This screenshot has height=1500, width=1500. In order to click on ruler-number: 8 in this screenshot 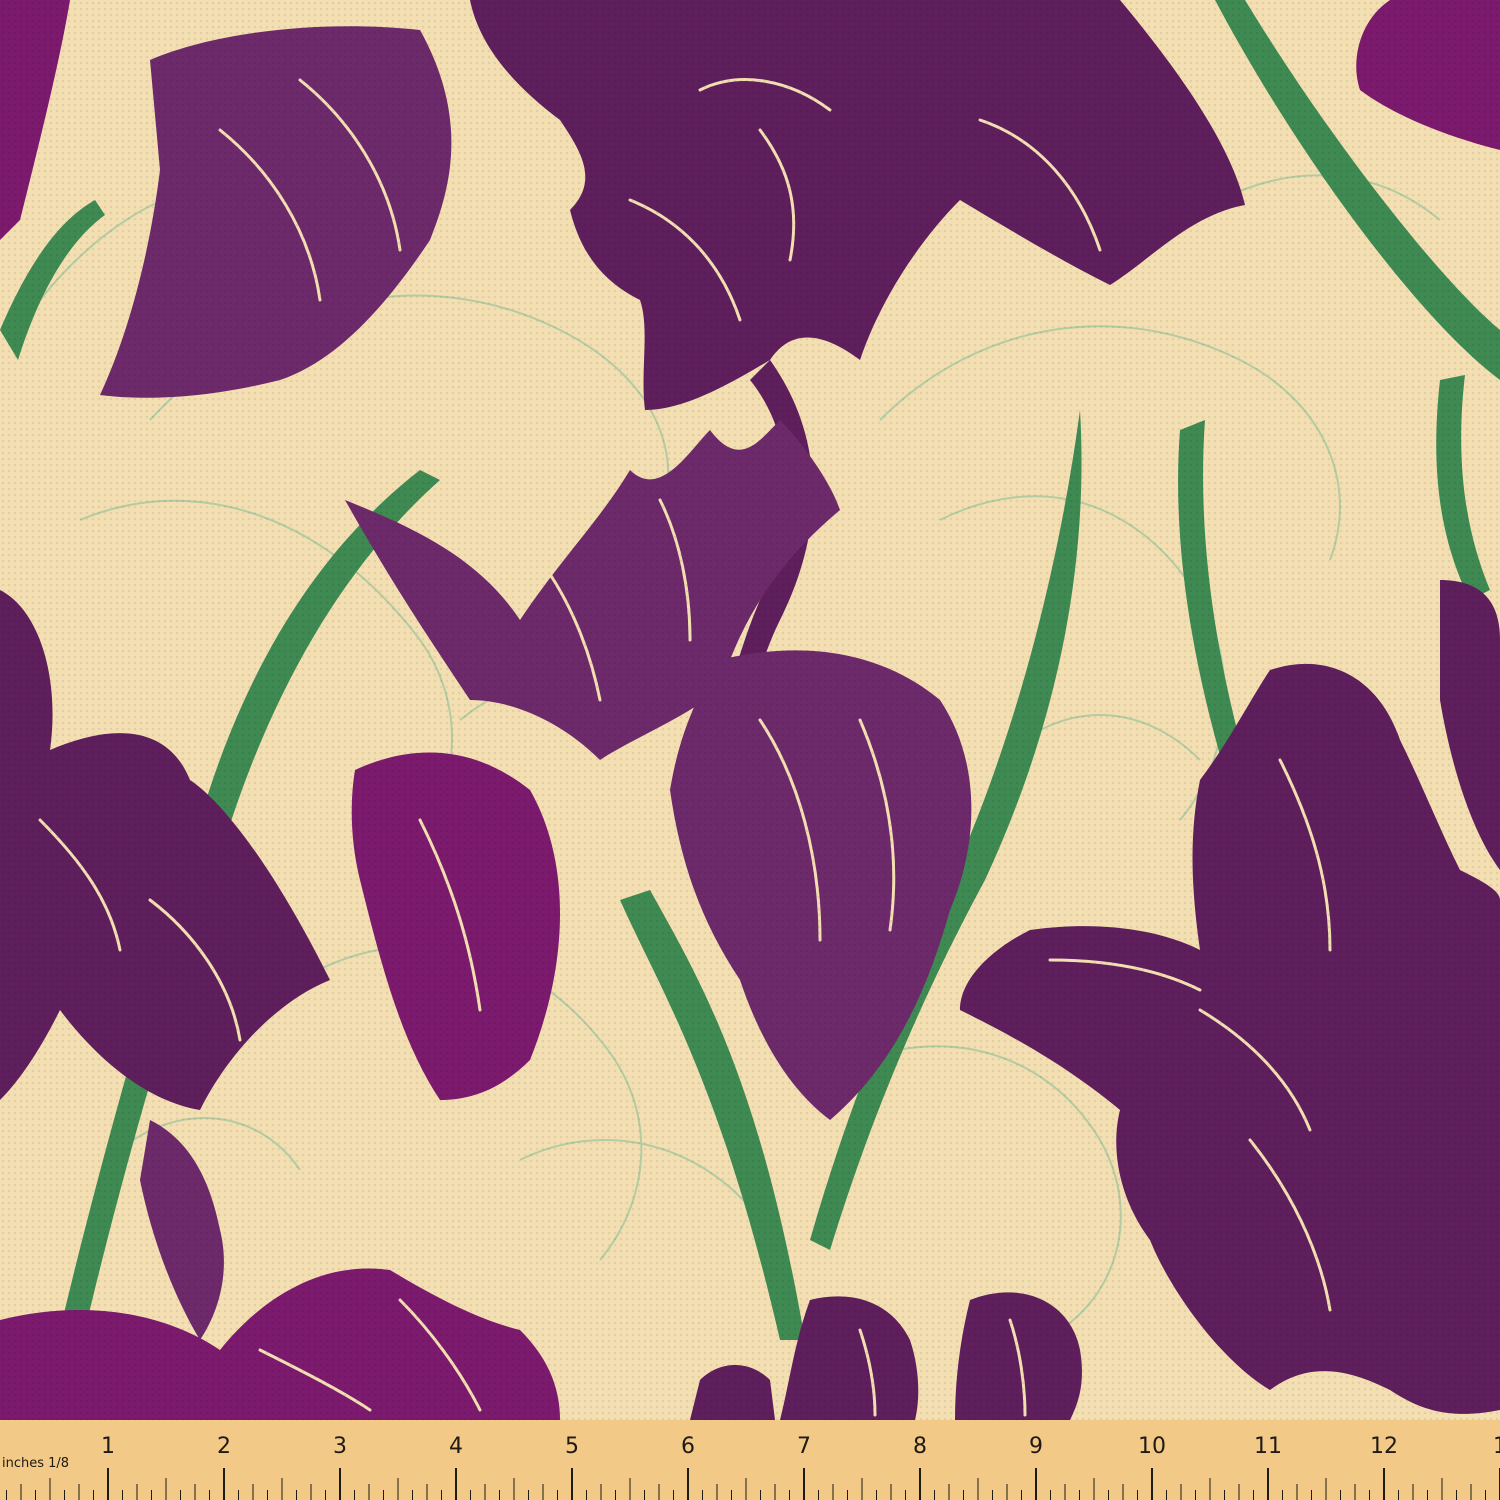, I will do `click(920, 1446)`.